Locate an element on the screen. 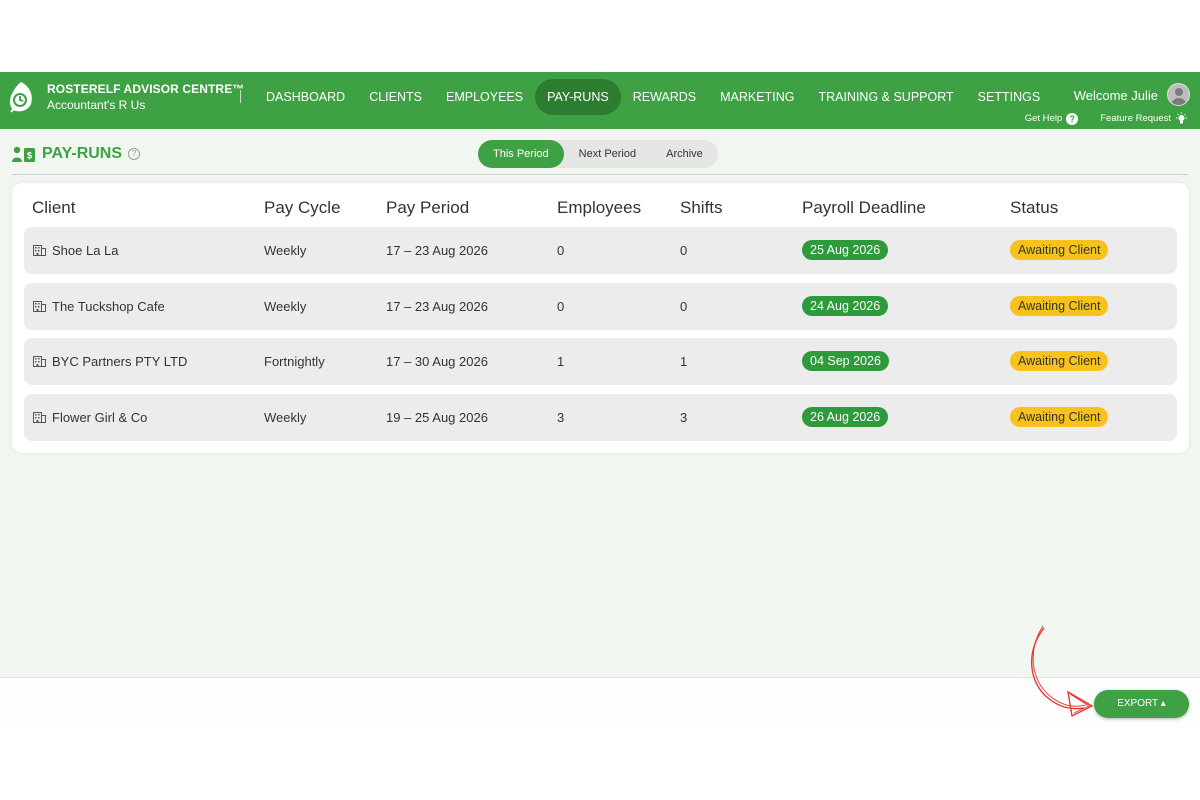 The height and width of the screenshot is (800, 1200). avatar-body-shape is located at coordinates (1179, 101).